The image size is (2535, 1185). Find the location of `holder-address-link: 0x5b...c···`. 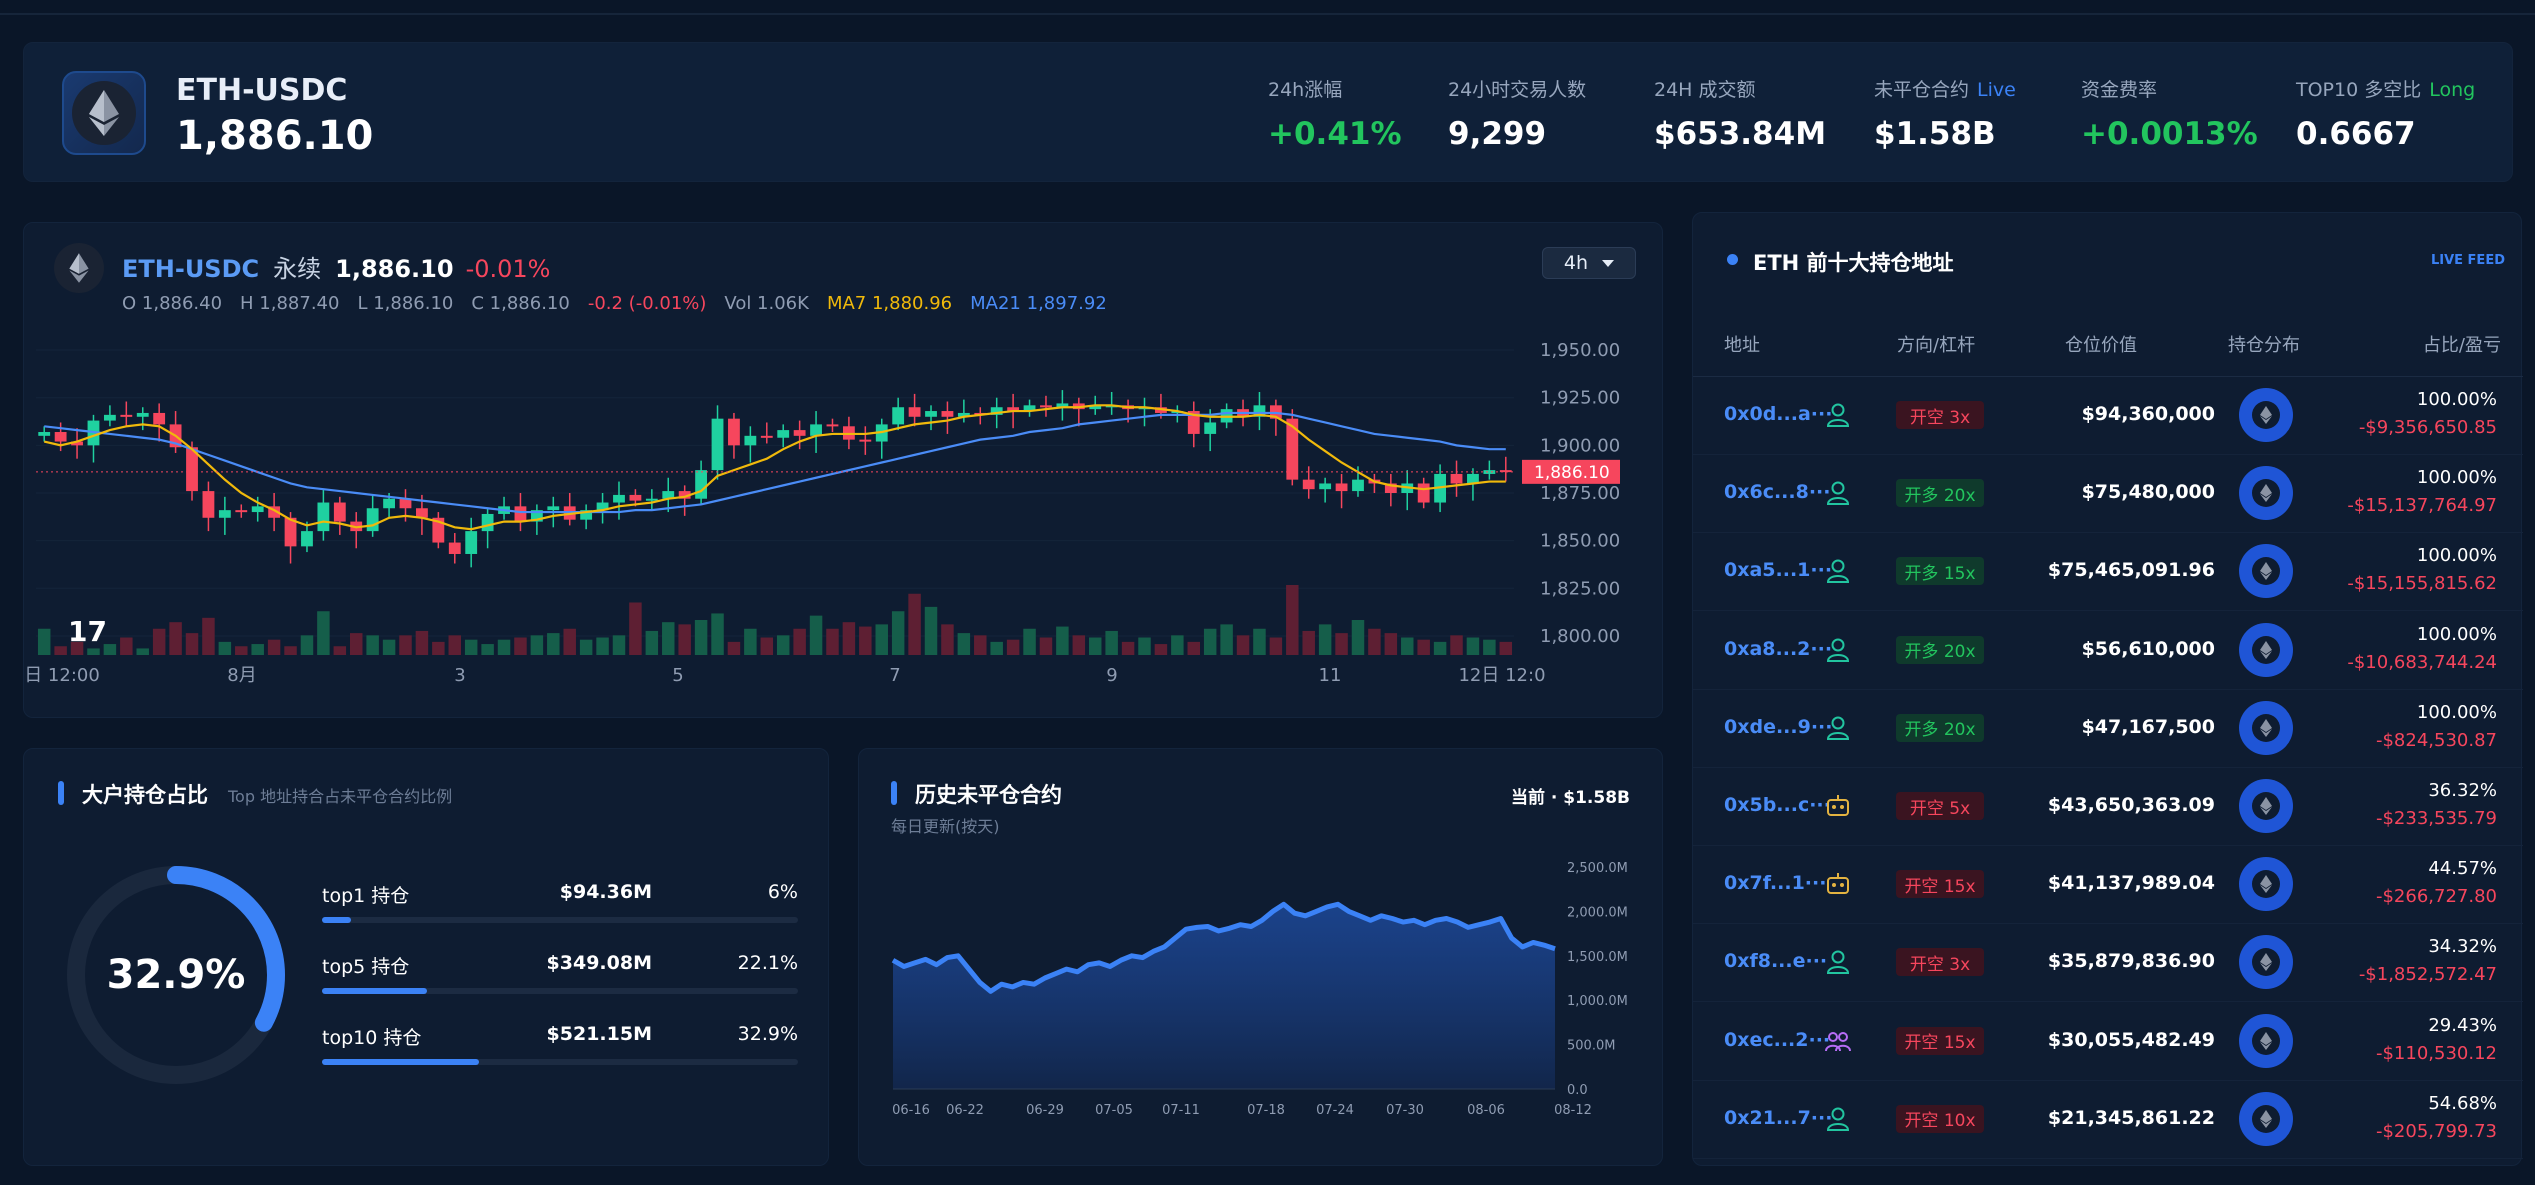

holder-address-link: 0x5b...c··· is located at coordinates (1777, 805).